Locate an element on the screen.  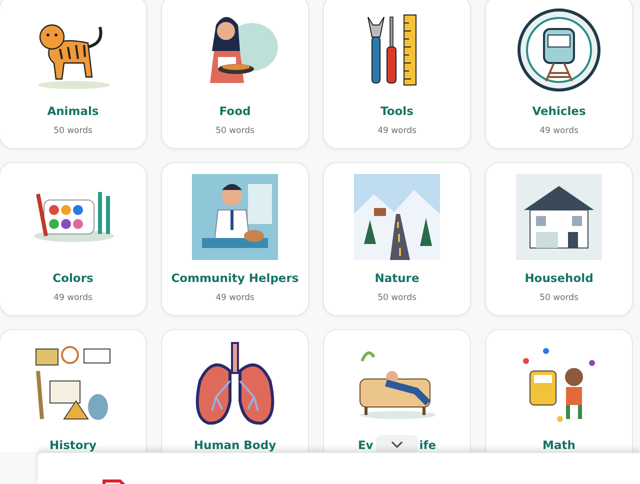
category-card: Animals 50 words is located at coordinates (73, 74).